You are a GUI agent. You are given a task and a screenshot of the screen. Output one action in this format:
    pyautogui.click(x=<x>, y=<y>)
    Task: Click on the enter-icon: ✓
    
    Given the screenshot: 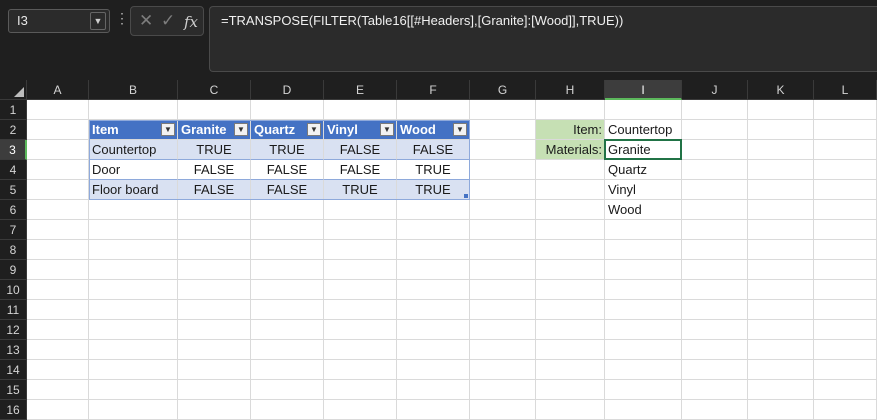 What is the action you would take?
    pyautogui.click(x=168, y=21)
    